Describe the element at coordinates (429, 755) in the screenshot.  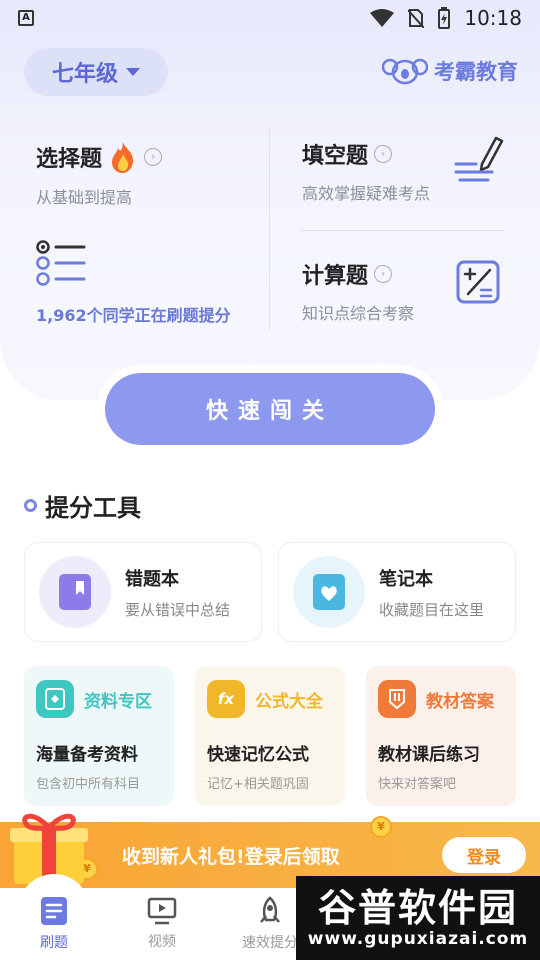
I see `resource-title: 教材课后练习` at that location.